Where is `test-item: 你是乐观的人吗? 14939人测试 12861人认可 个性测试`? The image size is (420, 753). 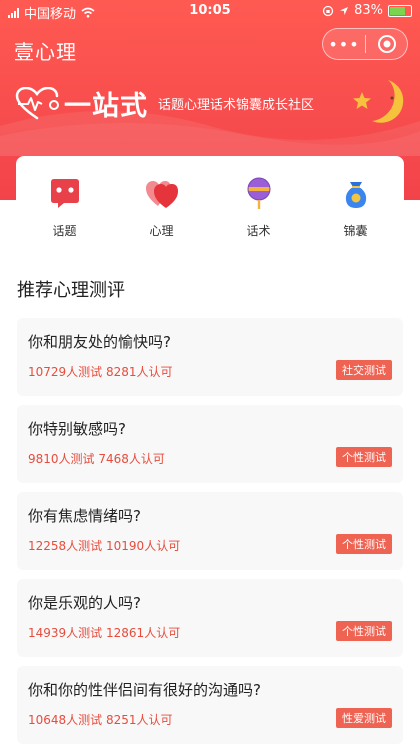 test-item: 你是乐观的人吗? 14939人测试 12861人认可 个性测试 is located at coordinates (210, 618).